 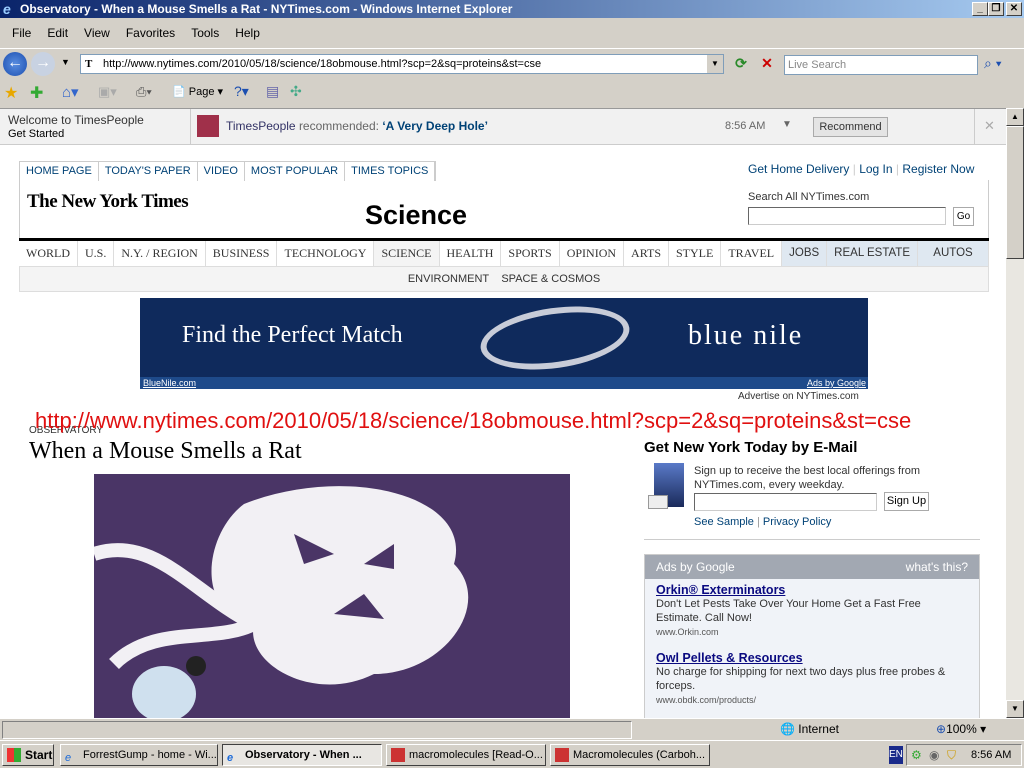 What do you see at coordinates (247, 33) in the screenshot?
I see `menu-help: Help` at bounding box center [247, 33].